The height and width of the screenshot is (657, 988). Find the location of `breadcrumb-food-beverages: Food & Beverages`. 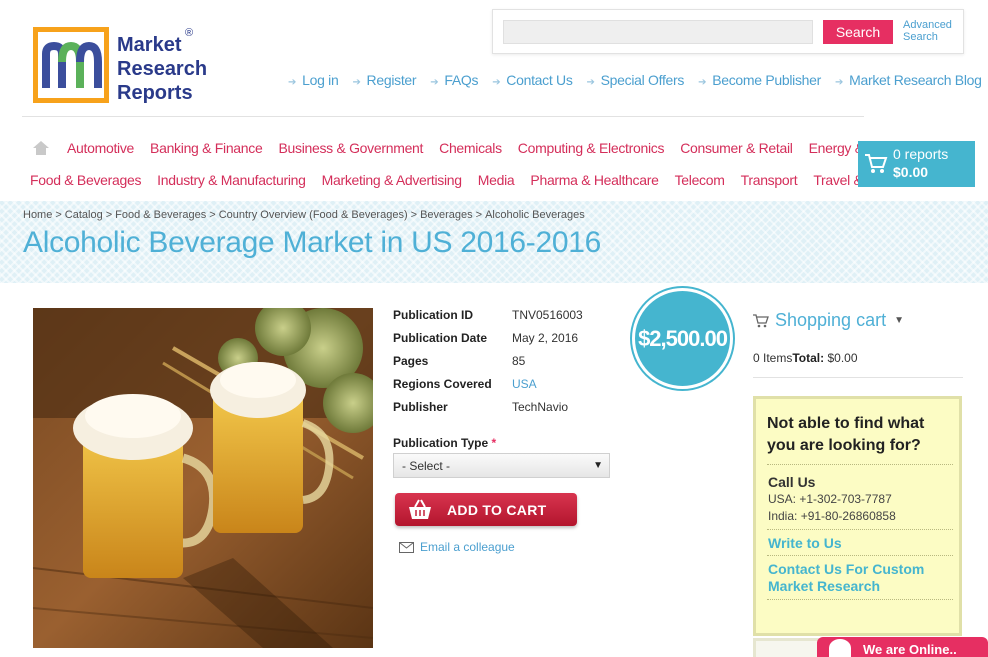

breadcrumb-food-beverages: Food & Beverages is located at coordinates (160, 215).